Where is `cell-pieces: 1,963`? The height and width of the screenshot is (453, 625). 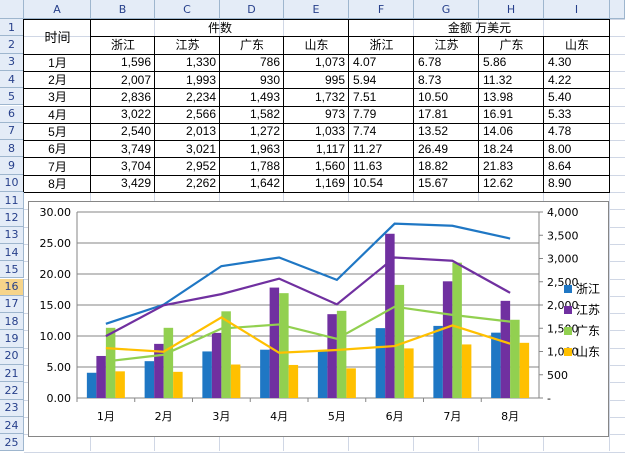 cell-pieces: 1,963 is located at coordinates (252, 148).